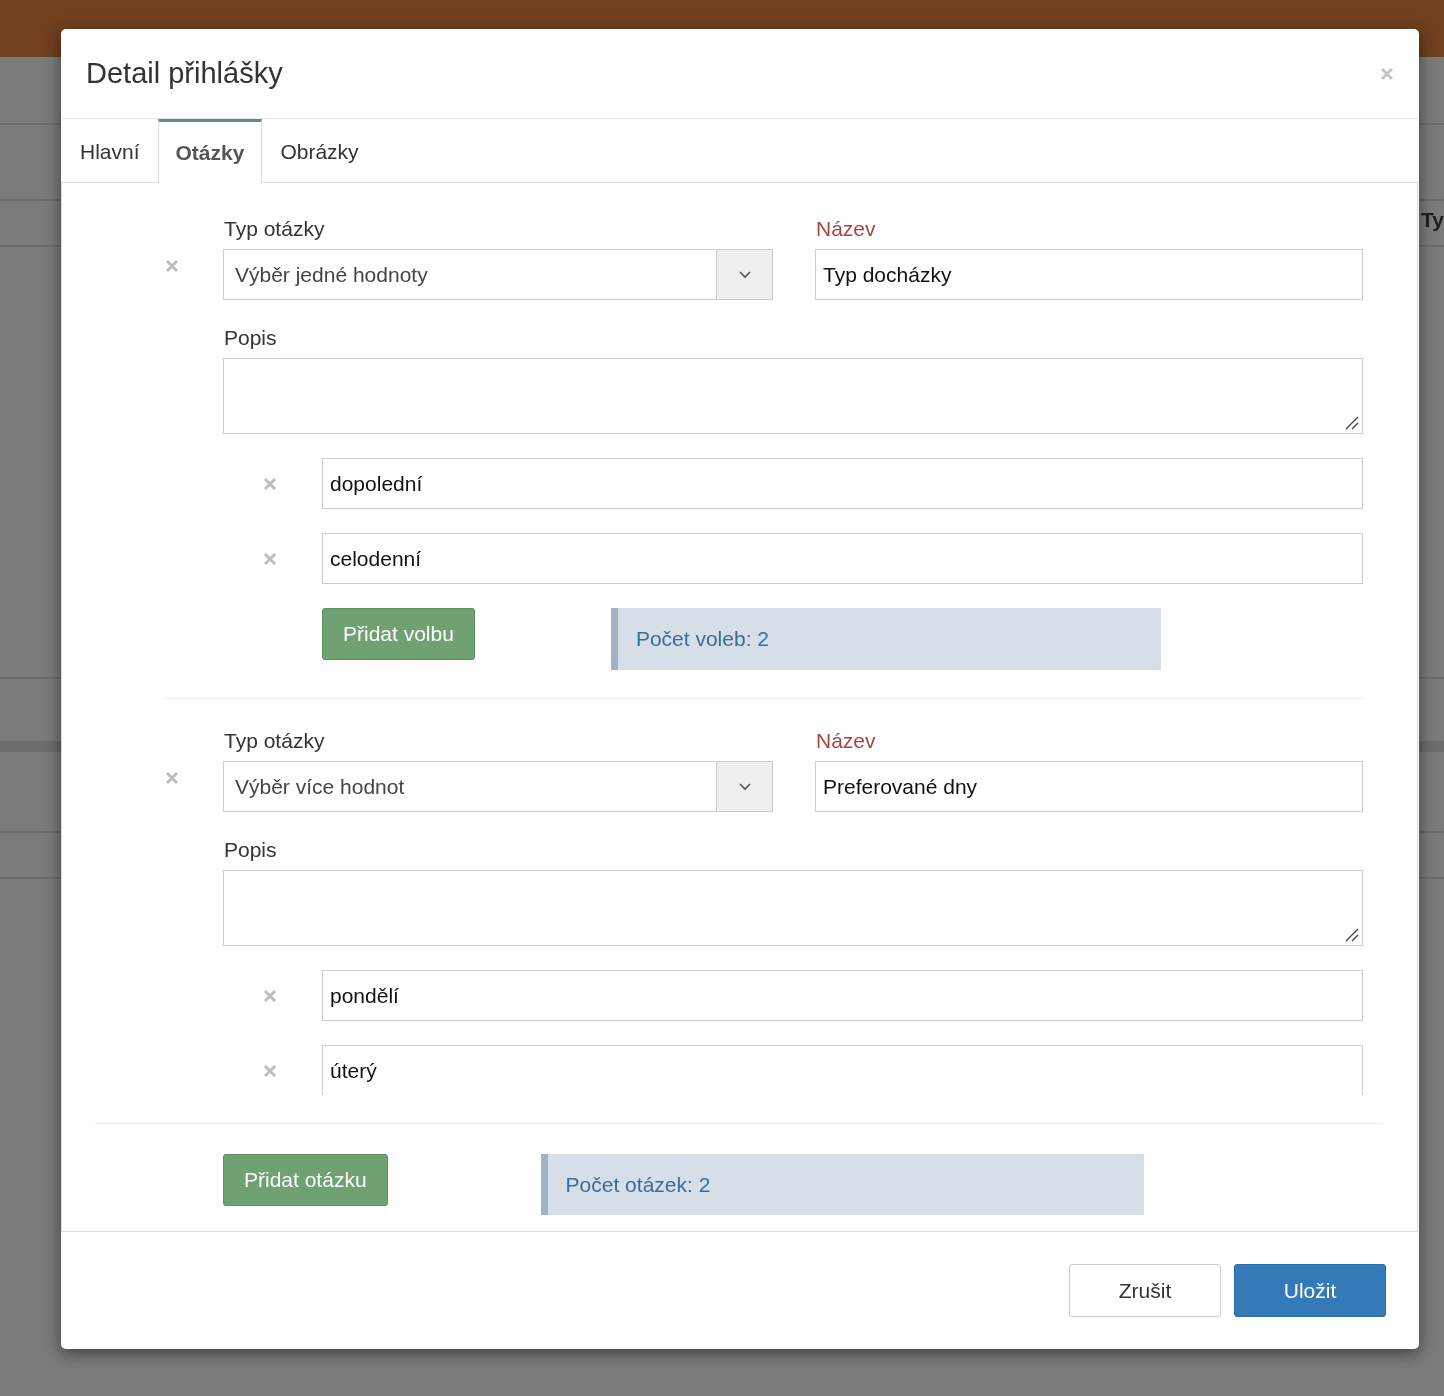 This screenshot has width=1444, height=1396. What do you see at coordinates (842, 558) in the screenshot?
I see `input-field: celodenní` at bounding box center [842, 558].